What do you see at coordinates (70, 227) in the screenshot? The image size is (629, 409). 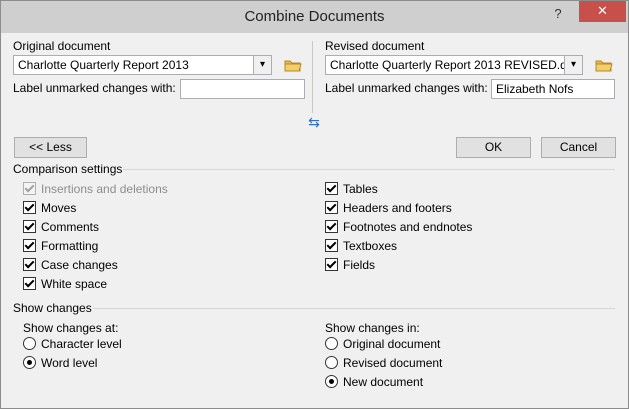 I see `checkbox-label: Comments` at bounding box center [70, 227].